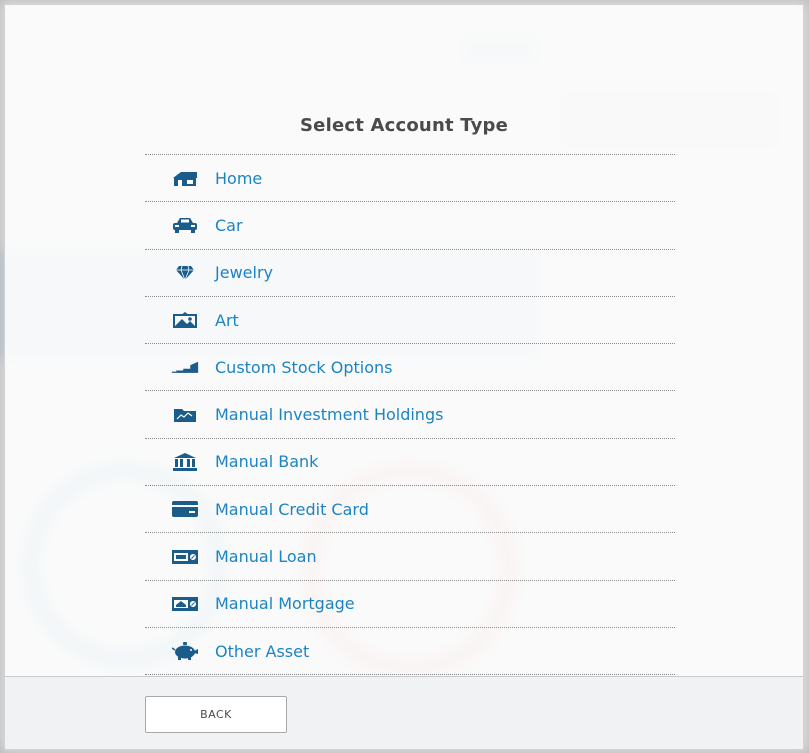  Describe the element at coordinates (229, 225) in the screenshot. I see `account-type-label: Car` at that location.